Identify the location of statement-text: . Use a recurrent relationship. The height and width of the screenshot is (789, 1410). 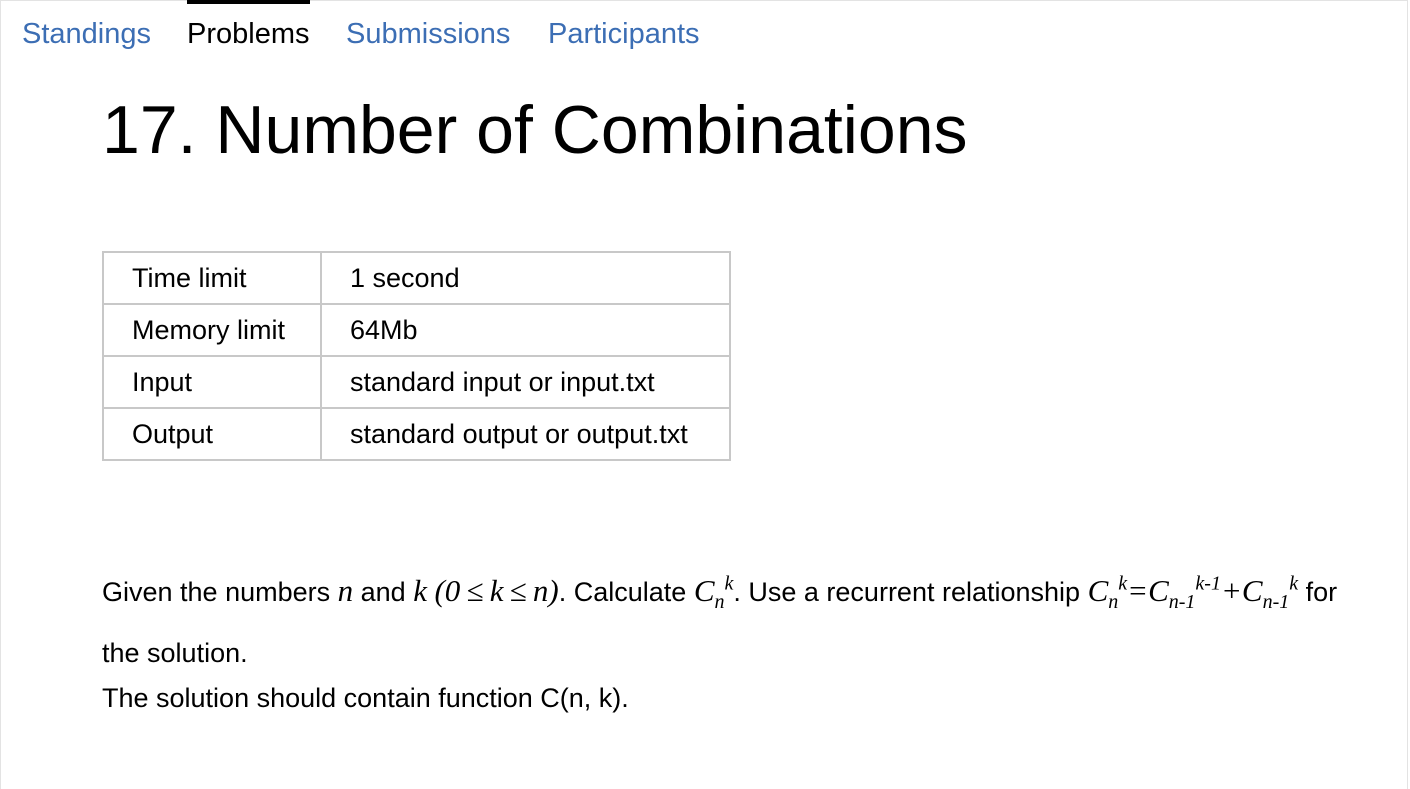
(910, 592).